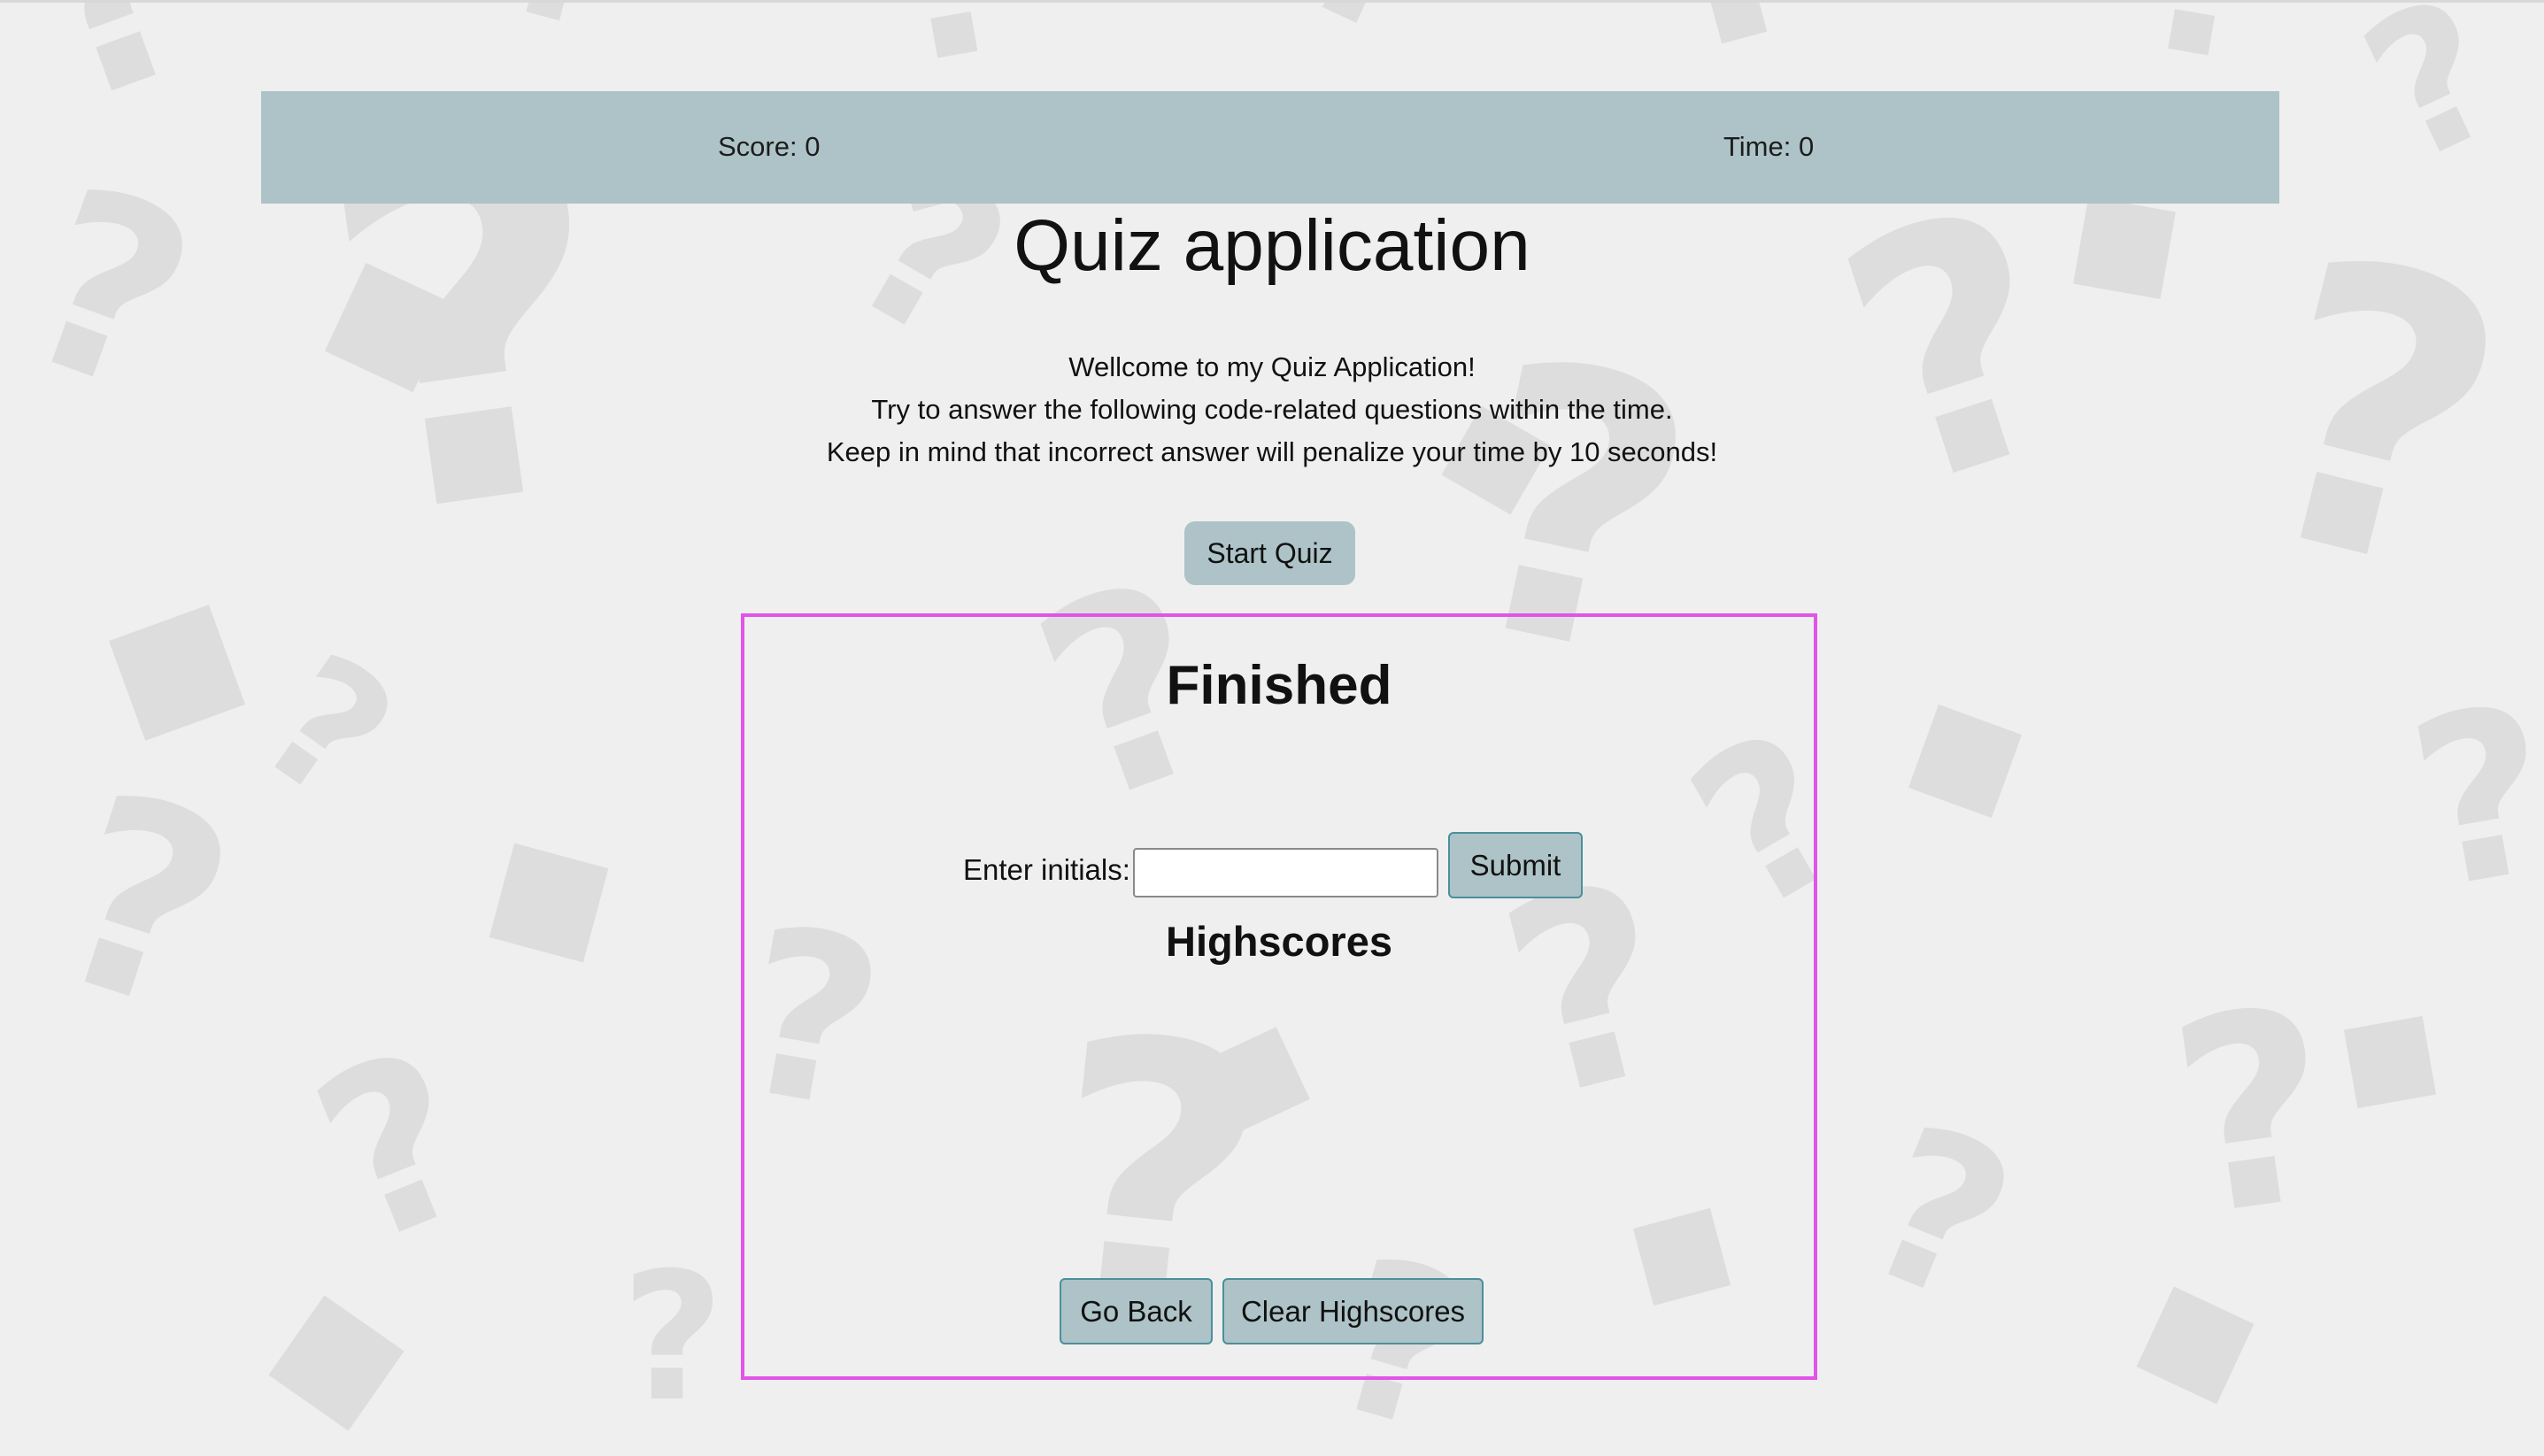 This screenshot has height=1456, width=2544. What do you see at coordinates (1272, 1) in the screenshot?
I see `window-top-border` at bounding box center [1272, 1].